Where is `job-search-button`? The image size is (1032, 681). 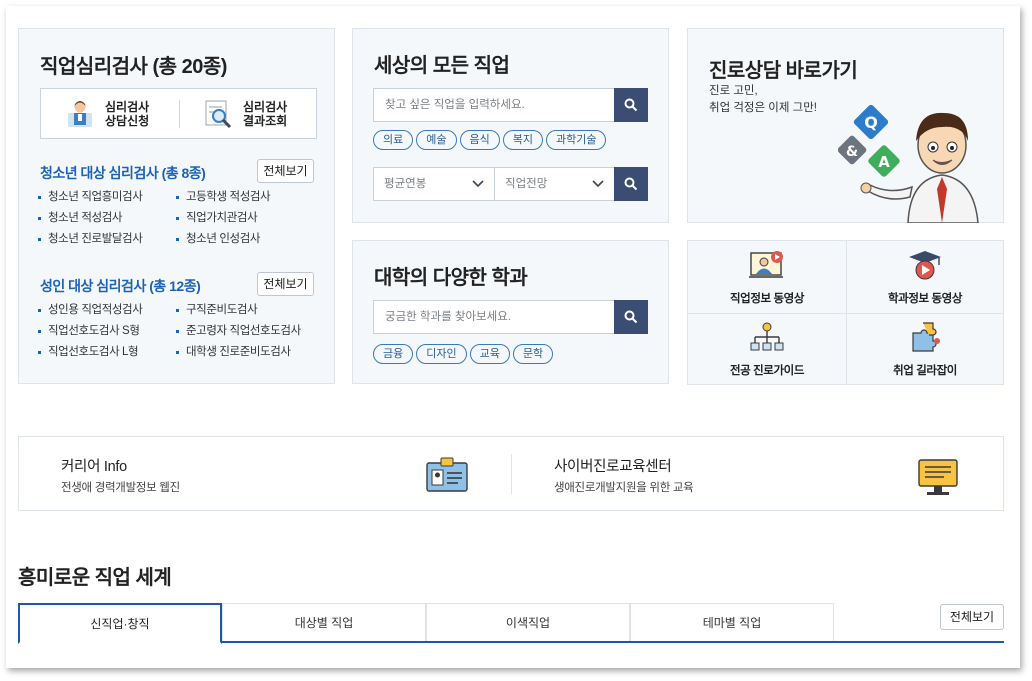 job-search-button is located at coordinates (631, 105).